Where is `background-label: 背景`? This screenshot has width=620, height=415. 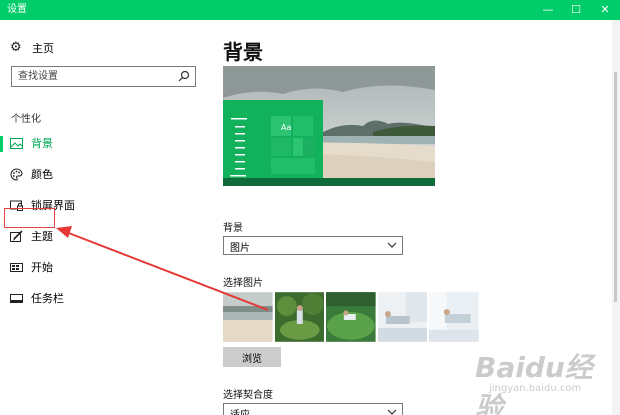
background-label: 背景 is located at coordinates (233, 228).